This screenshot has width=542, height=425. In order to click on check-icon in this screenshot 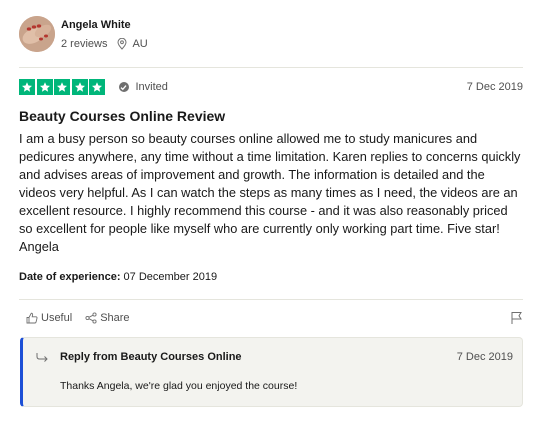, I will do `click(123, 87)`.